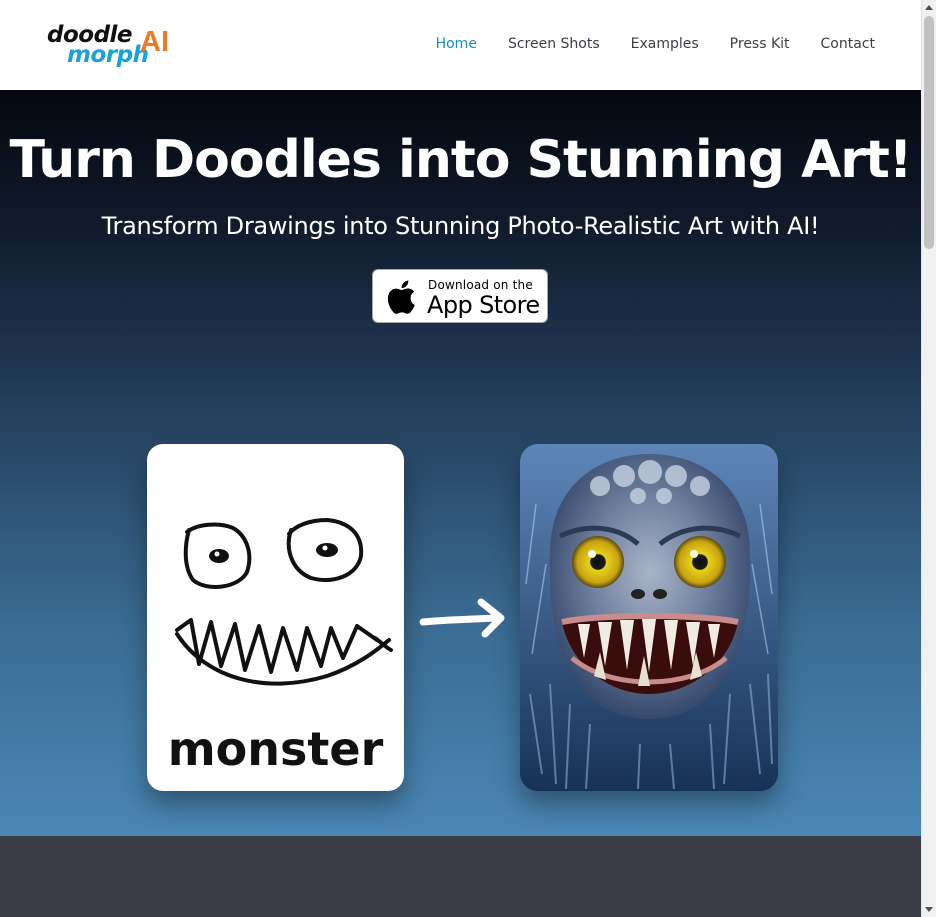 The image size is (936, 917). Describe the element at coordinates (848, 44) in the screenshot. I see `nav-contact: Contact` at that location.